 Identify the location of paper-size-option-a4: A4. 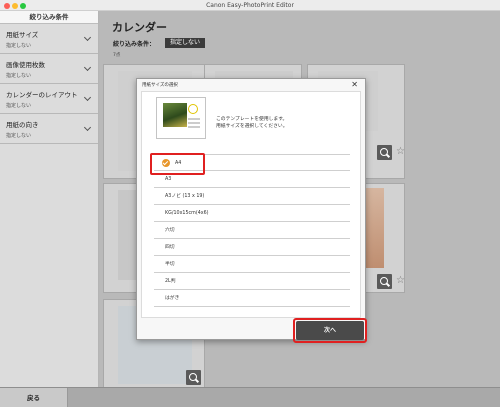
(252, 162).